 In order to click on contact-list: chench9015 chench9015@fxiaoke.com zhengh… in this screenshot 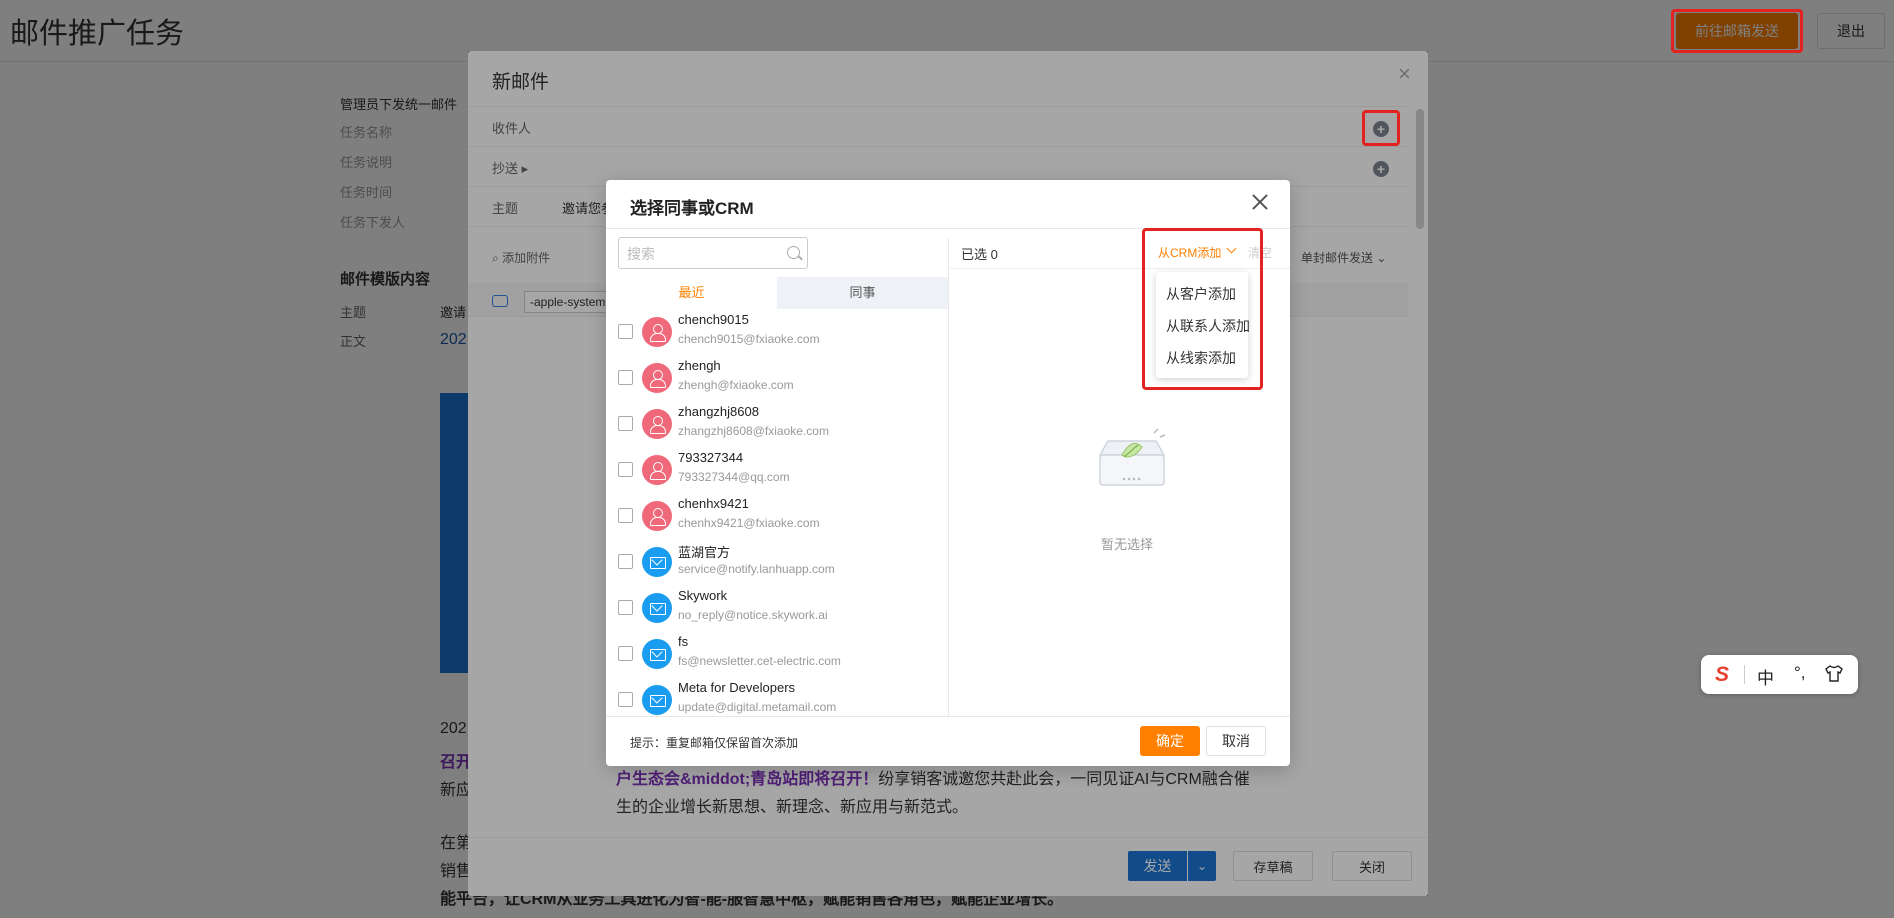, I will do `click(777, 513)`.